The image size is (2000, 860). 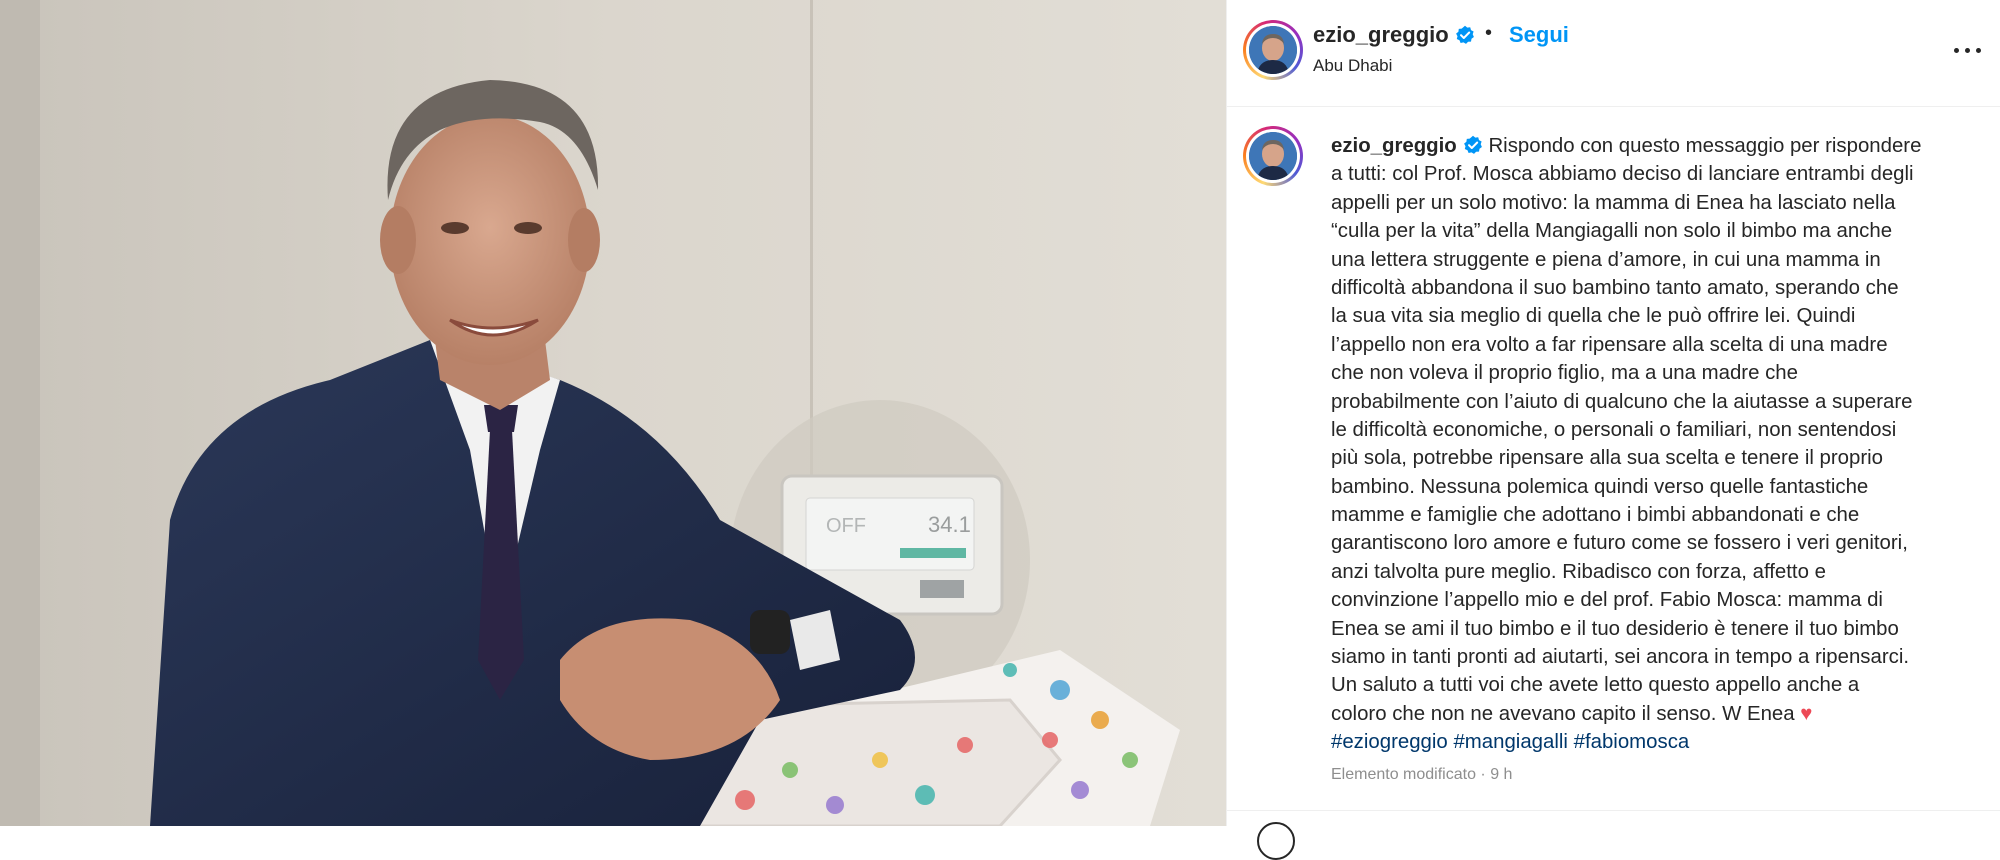 I want to click on caption-avatar, so click(x=1273, y=156).